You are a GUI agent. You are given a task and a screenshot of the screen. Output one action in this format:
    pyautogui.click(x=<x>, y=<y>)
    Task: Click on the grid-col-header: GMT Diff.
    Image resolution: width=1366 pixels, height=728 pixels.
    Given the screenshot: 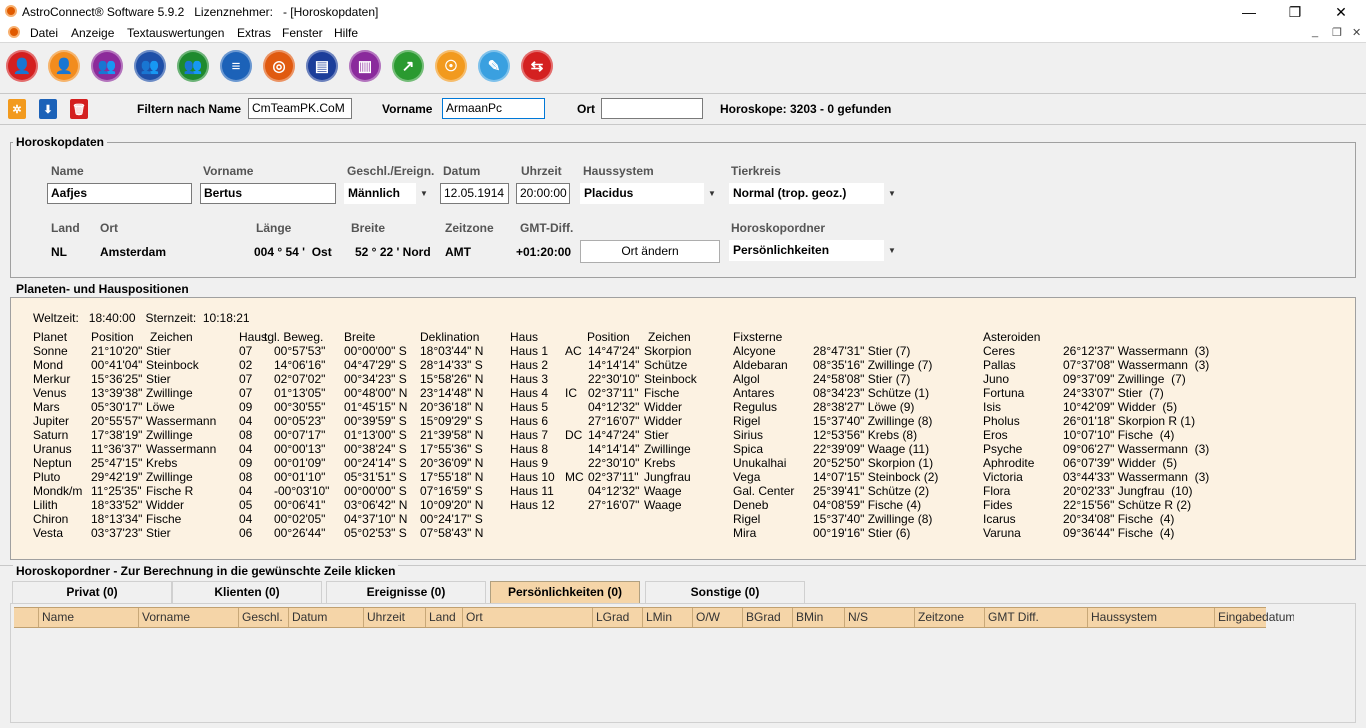 What is the action you would take?
    pyautogui.click(x=1035, y=617)
    